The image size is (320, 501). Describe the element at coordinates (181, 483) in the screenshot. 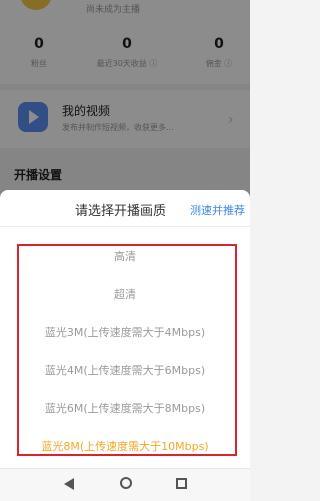

I see `recent-apps-square-icon` at that location.